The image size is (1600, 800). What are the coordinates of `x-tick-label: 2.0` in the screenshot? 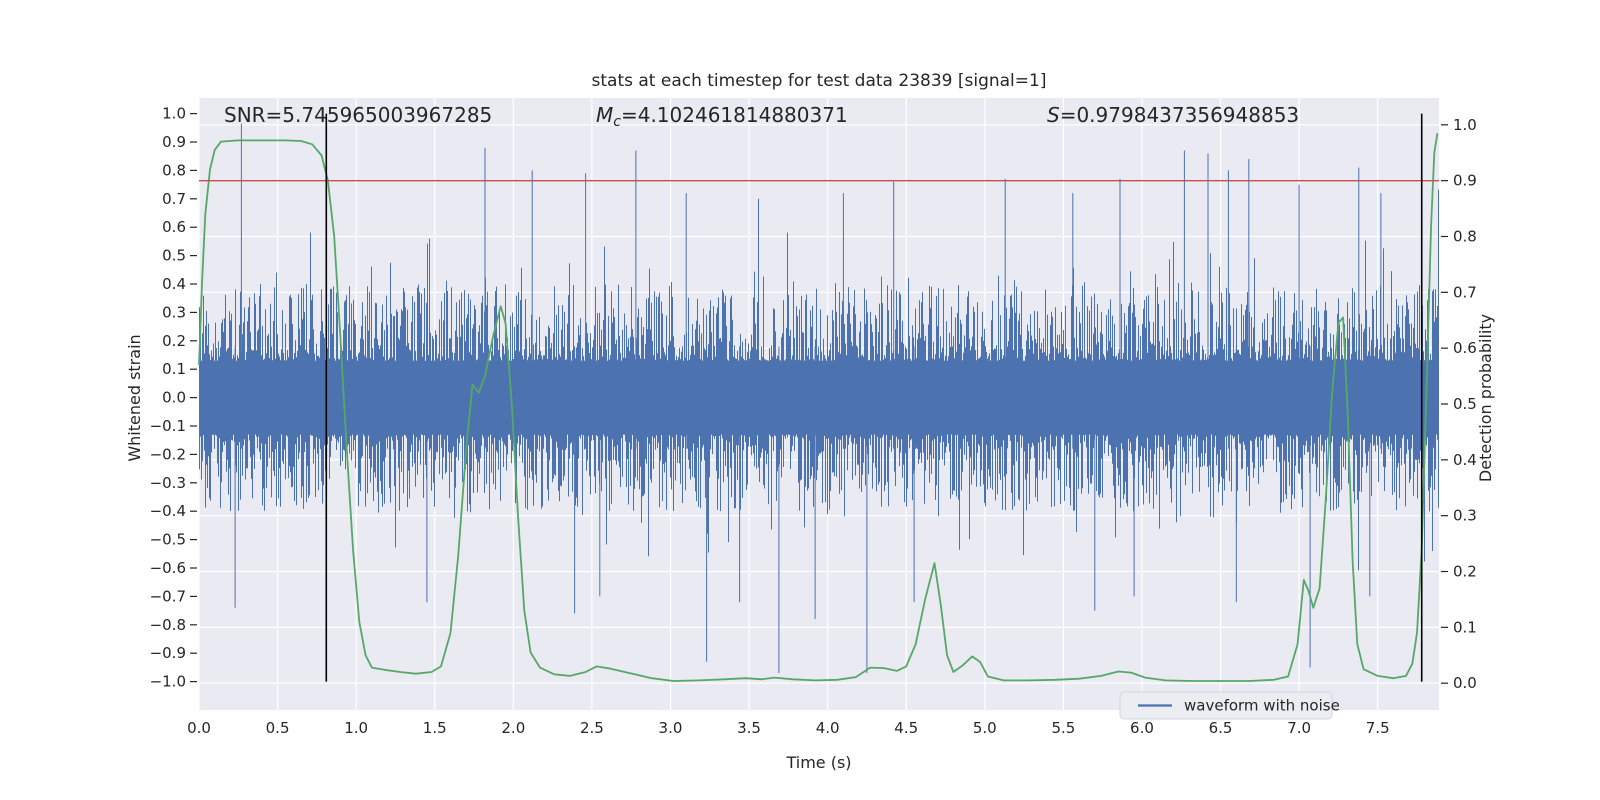 It's located at (513, 728).